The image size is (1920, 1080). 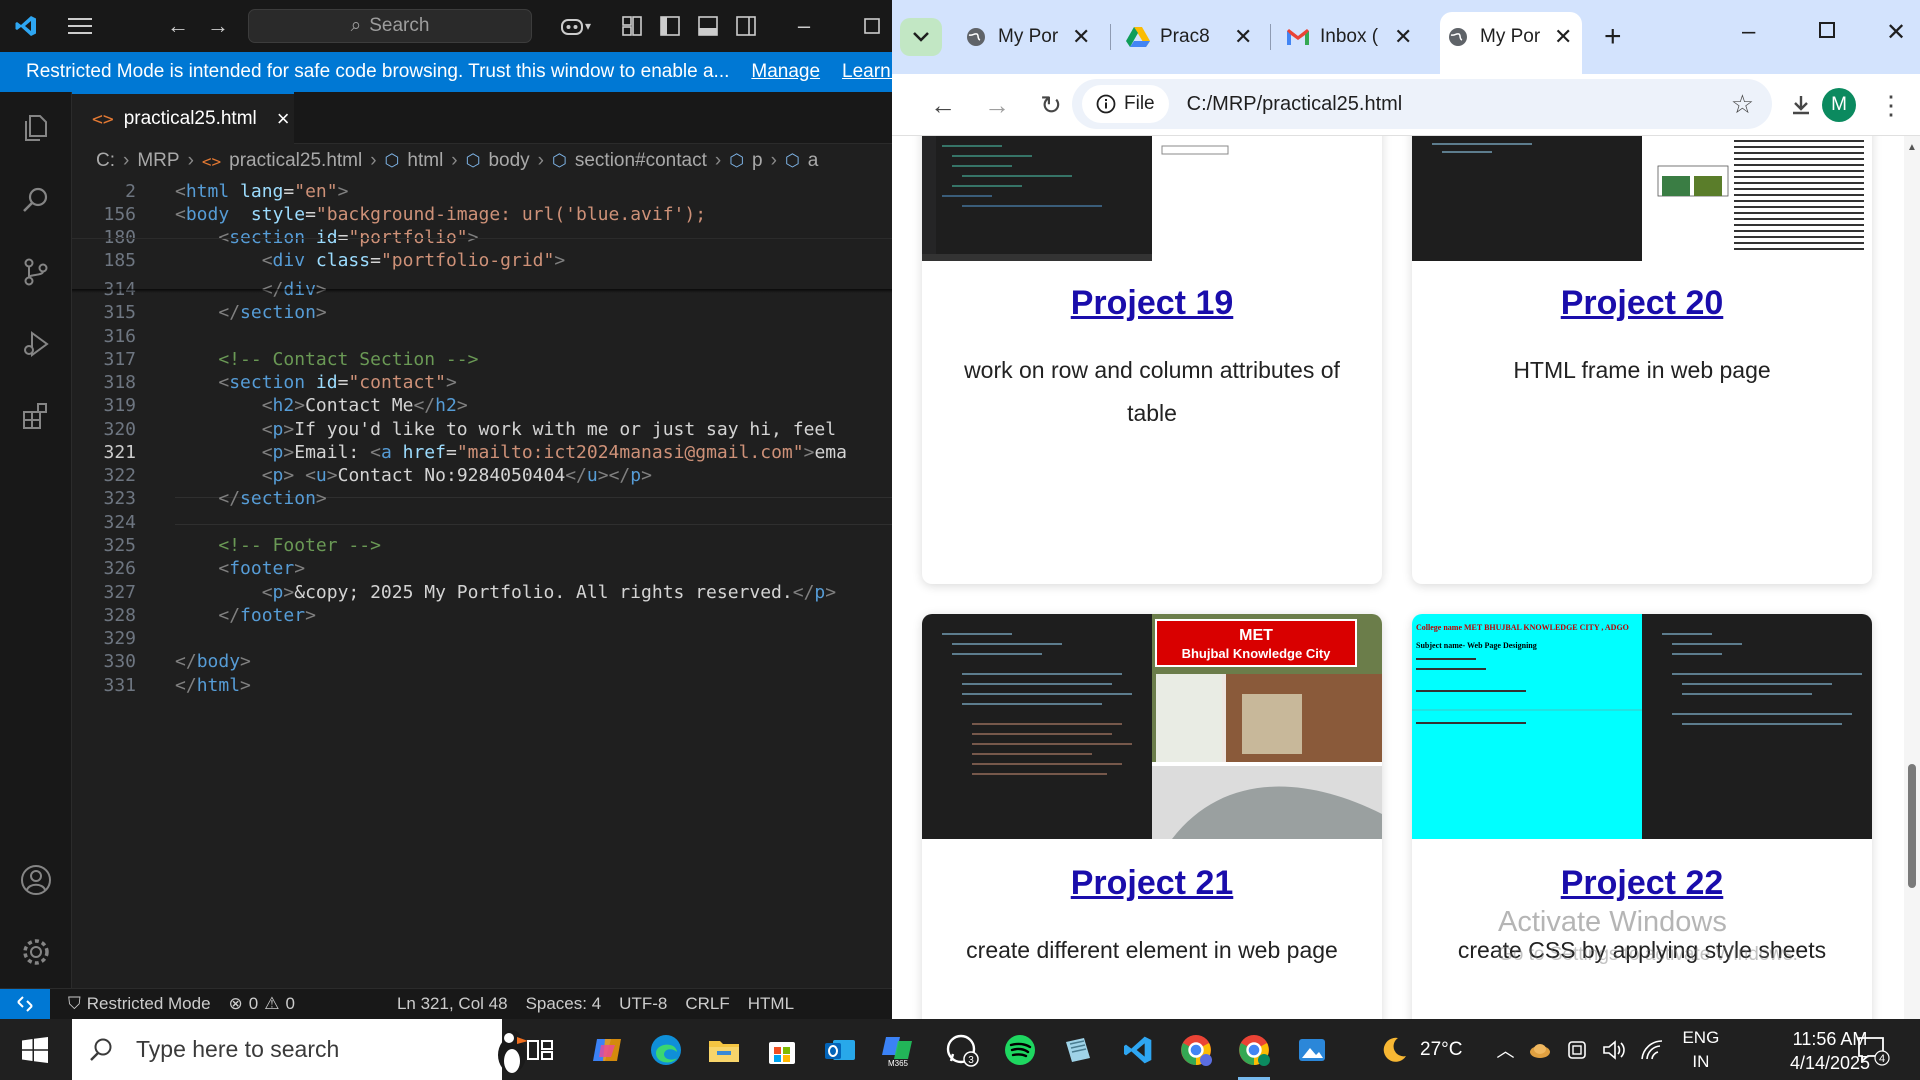 What do you see at coordinates (36, 128) in the screenshot?
I see `explorer-icon` at bounding box center [36, 128].